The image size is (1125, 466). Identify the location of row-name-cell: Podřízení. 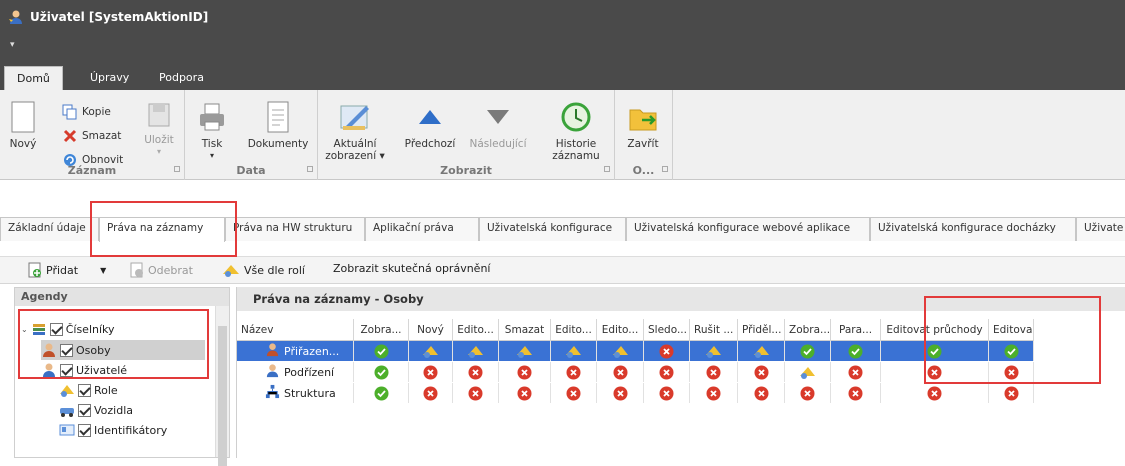
(295, 372).